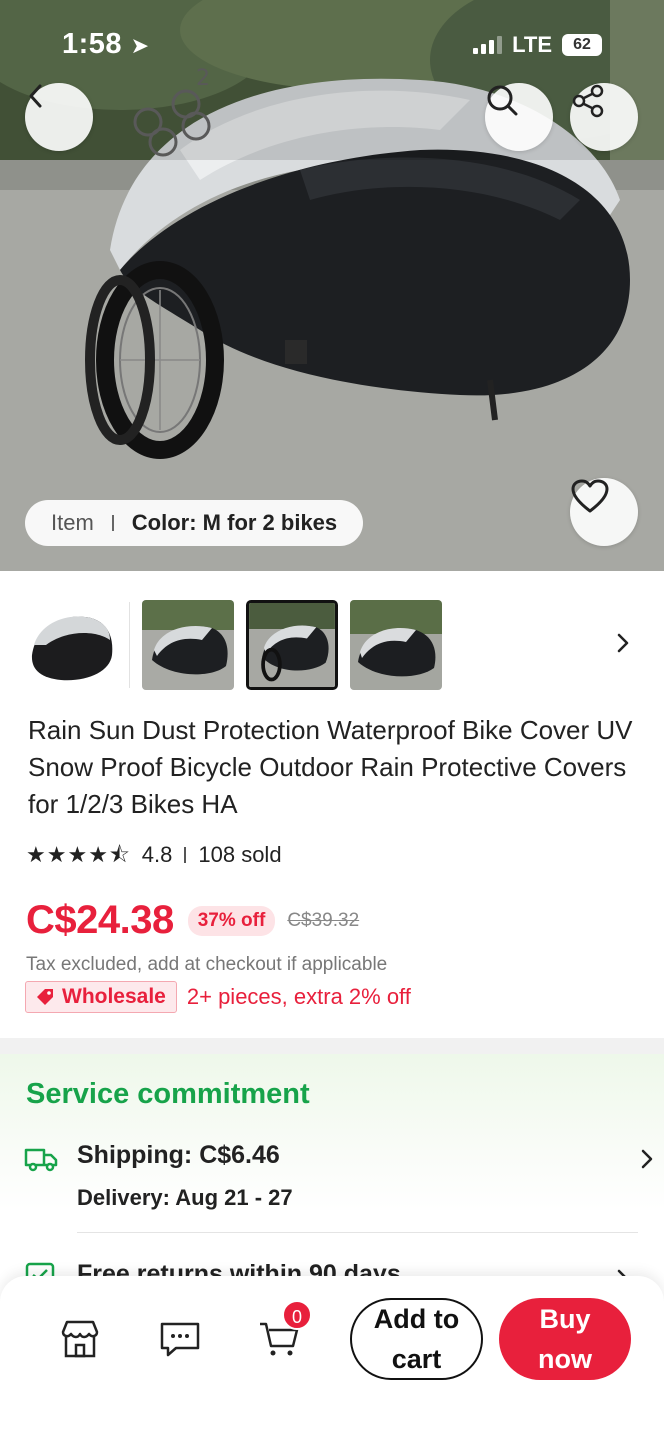 This screenshot has width=664, height=1440. What do you see at coordinates (92, 44) in the screenshot?
I see `status-time-text: 1:58` at bounding box center [92, 44].